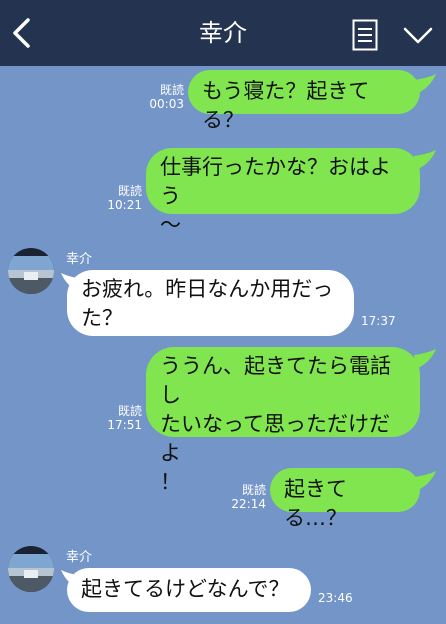 Image resolution: width=446 pixels, height=624 pixels. What do you see at coordinates (207, 289) in the screenshot?
I see `message-text-line: お疲れ。昨日なんか用だっ` at bounding box center [207, 289].